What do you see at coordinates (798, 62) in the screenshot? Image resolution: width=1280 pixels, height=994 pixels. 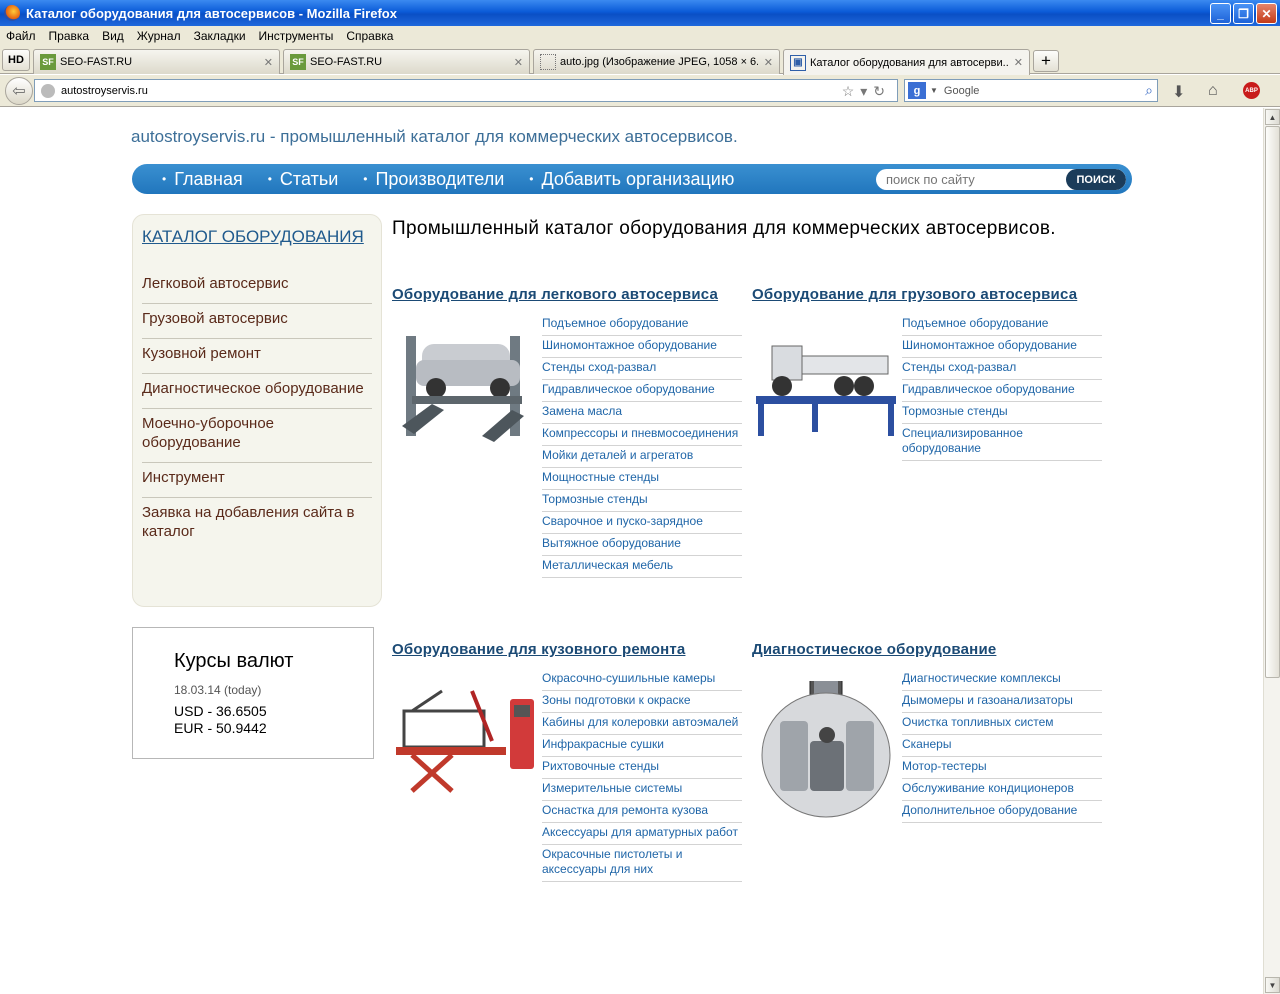 I see `site-favicon-icon: ▣` at bounding box center [798, 62].